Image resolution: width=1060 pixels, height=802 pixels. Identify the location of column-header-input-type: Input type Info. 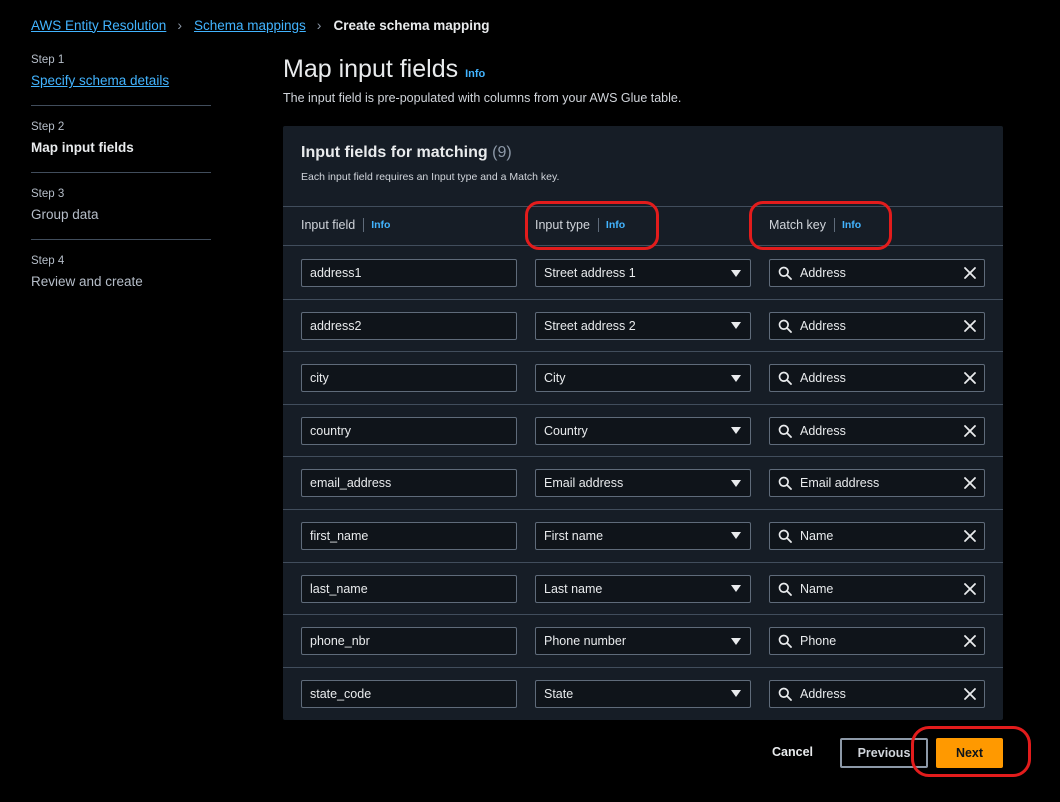
(580, 225).